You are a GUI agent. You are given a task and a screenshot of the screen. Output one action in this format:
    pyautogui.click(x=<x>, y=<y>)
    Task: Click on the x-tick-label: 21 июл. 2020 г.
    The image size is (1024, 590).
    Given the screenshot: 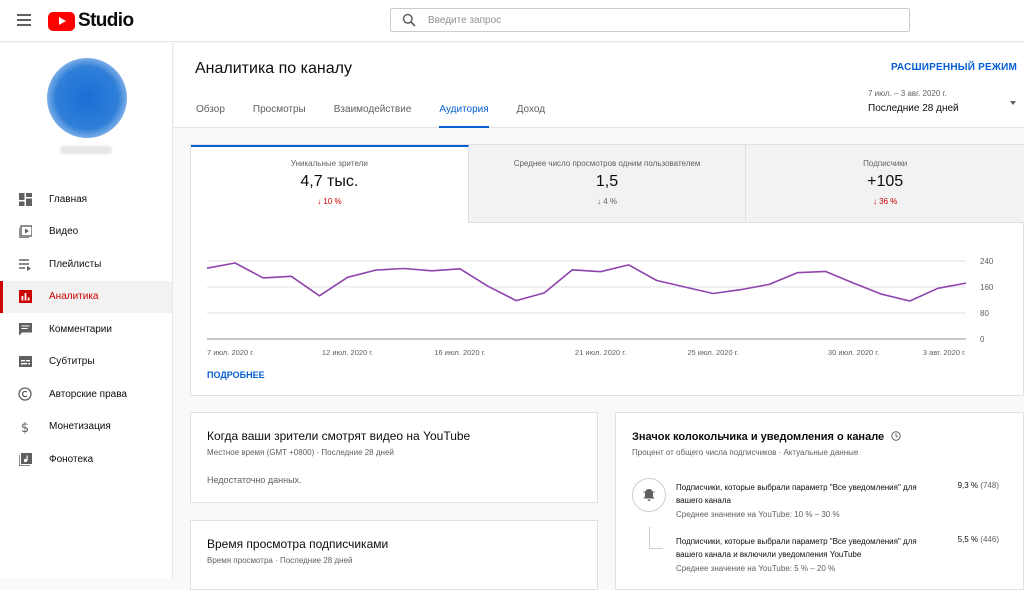 What is the action you would take?
    pyautogui.click(x=600, y=352)
    